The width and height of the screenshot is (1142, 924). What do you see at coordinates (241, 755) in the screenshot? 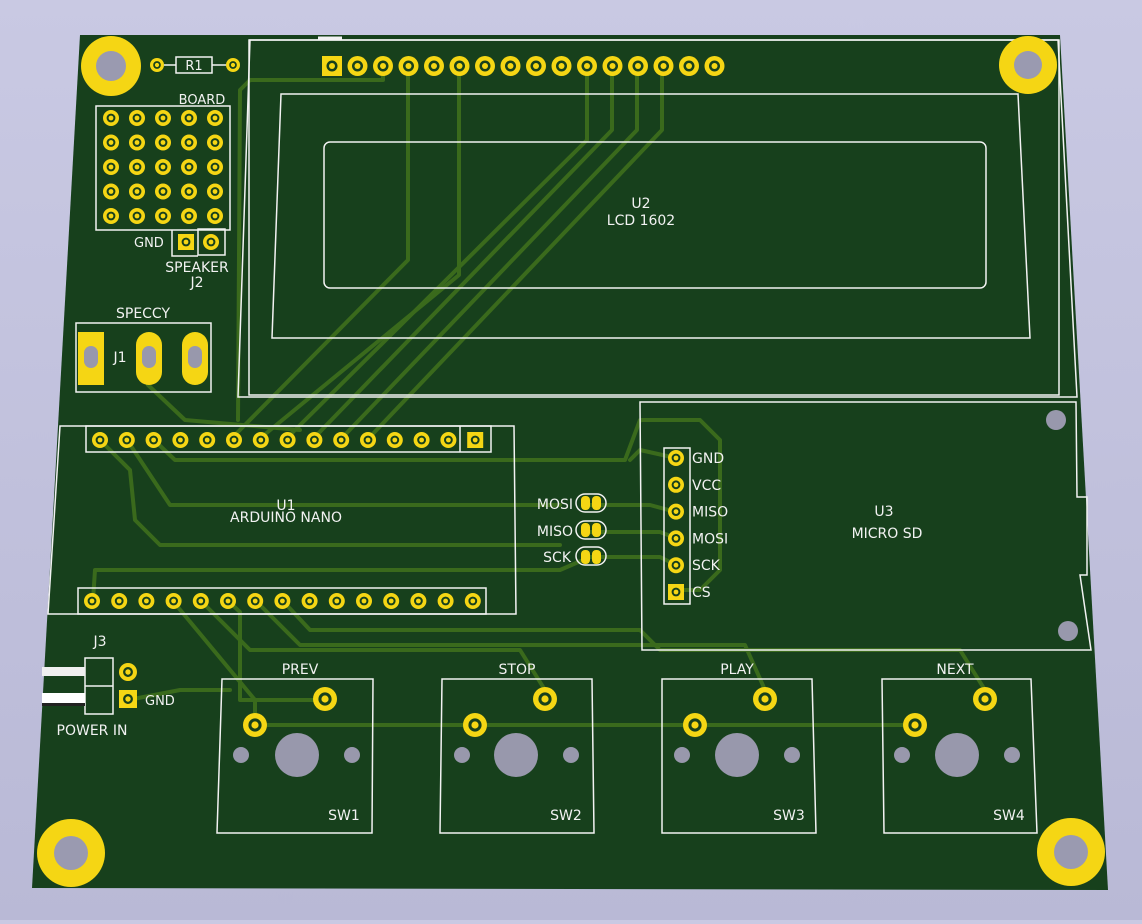
I see `sw1-side-hole-l` at bounding box center [241, 755].